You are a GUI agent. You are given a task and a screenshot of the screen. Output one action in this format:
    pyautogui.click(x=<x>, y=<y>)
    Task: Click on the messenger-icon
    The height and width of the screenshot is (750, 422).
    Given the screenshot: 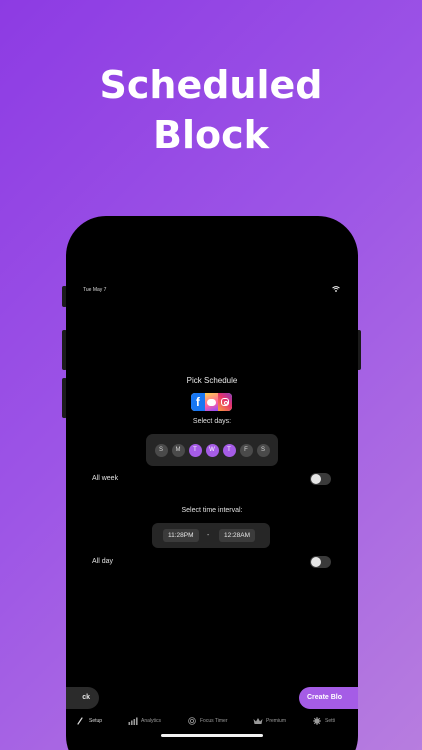 What is the action you would take?
    pyautogui.click(x=211, y=402)
    